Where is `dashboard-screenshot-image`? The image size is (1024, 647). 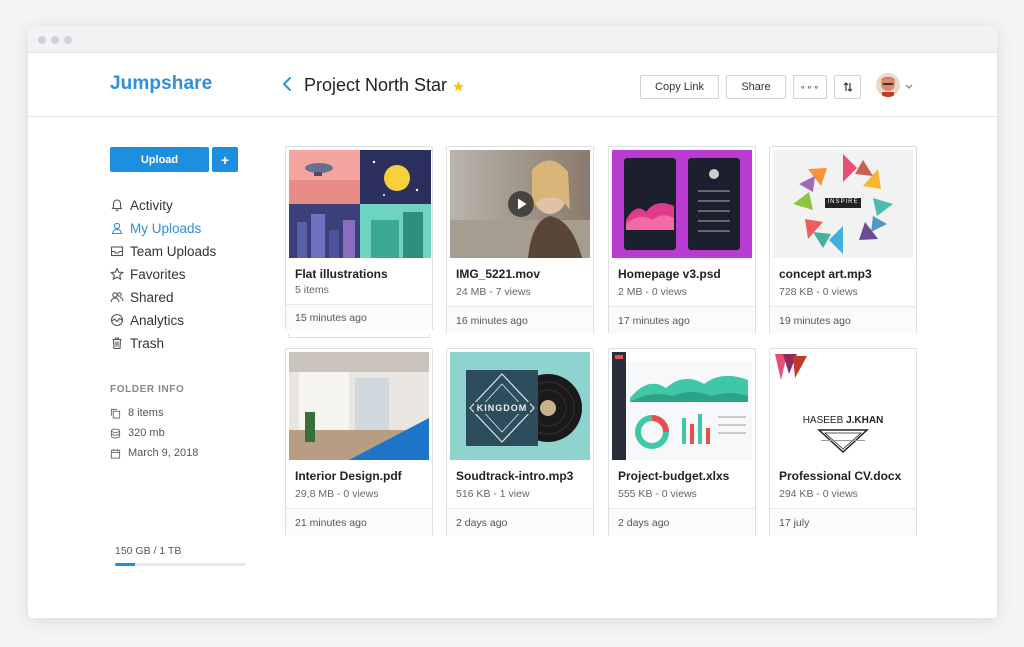 dashboard-screenshot-image is located at coordinates (682, 406).